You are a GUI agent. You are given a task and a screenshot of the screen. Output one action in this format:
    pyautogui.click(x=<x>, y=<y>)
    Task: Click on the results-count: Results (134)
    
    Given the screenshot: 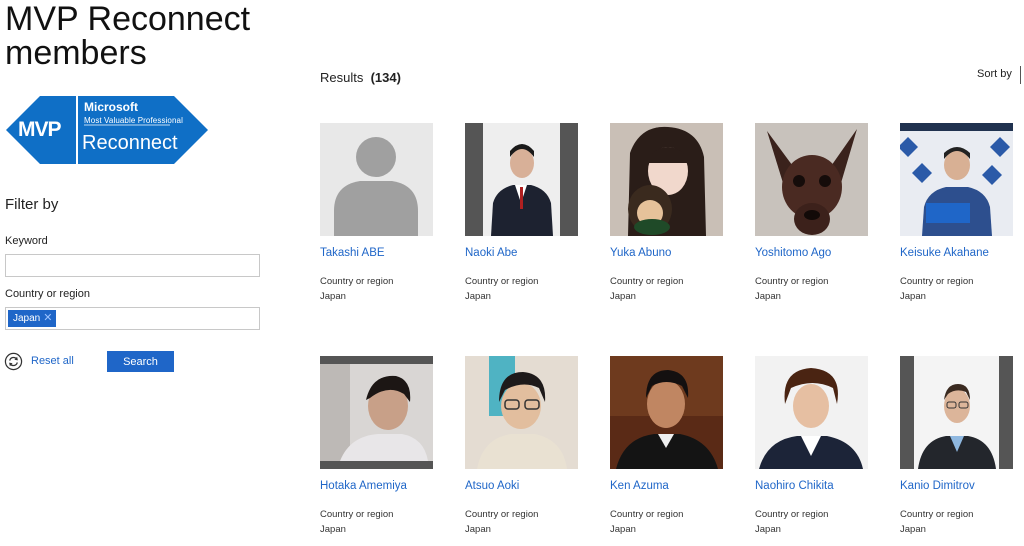 What is the action you would take?
    pyautogui.click(x=360, y=77)
    